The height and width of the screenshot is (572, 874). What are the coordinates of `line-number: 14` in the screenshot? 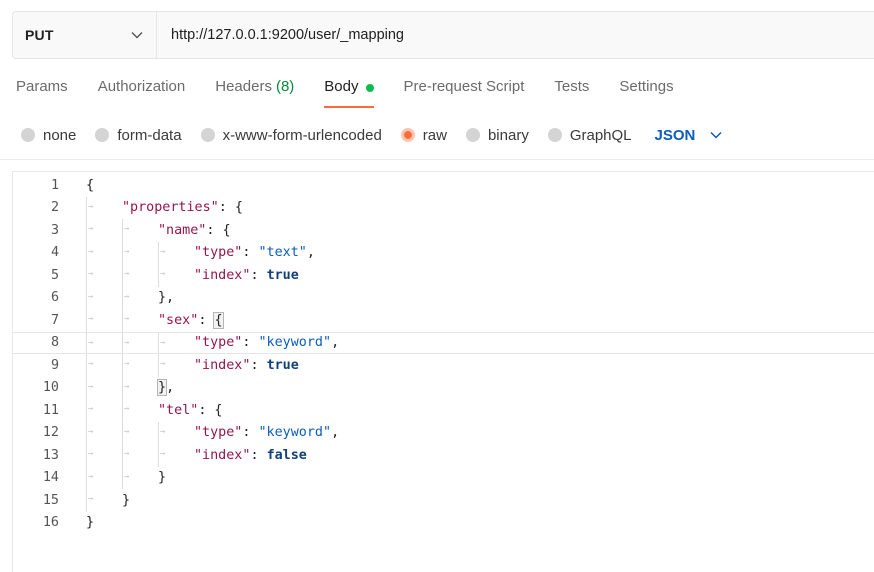 It's located at (50, 478).